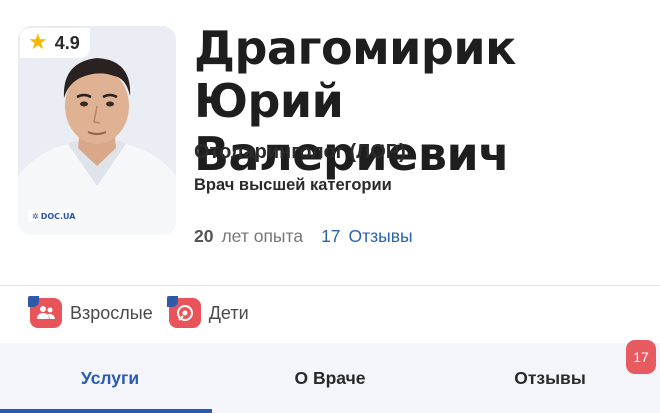  I want to click on experience-label: лет опыта, so click(262, 236).